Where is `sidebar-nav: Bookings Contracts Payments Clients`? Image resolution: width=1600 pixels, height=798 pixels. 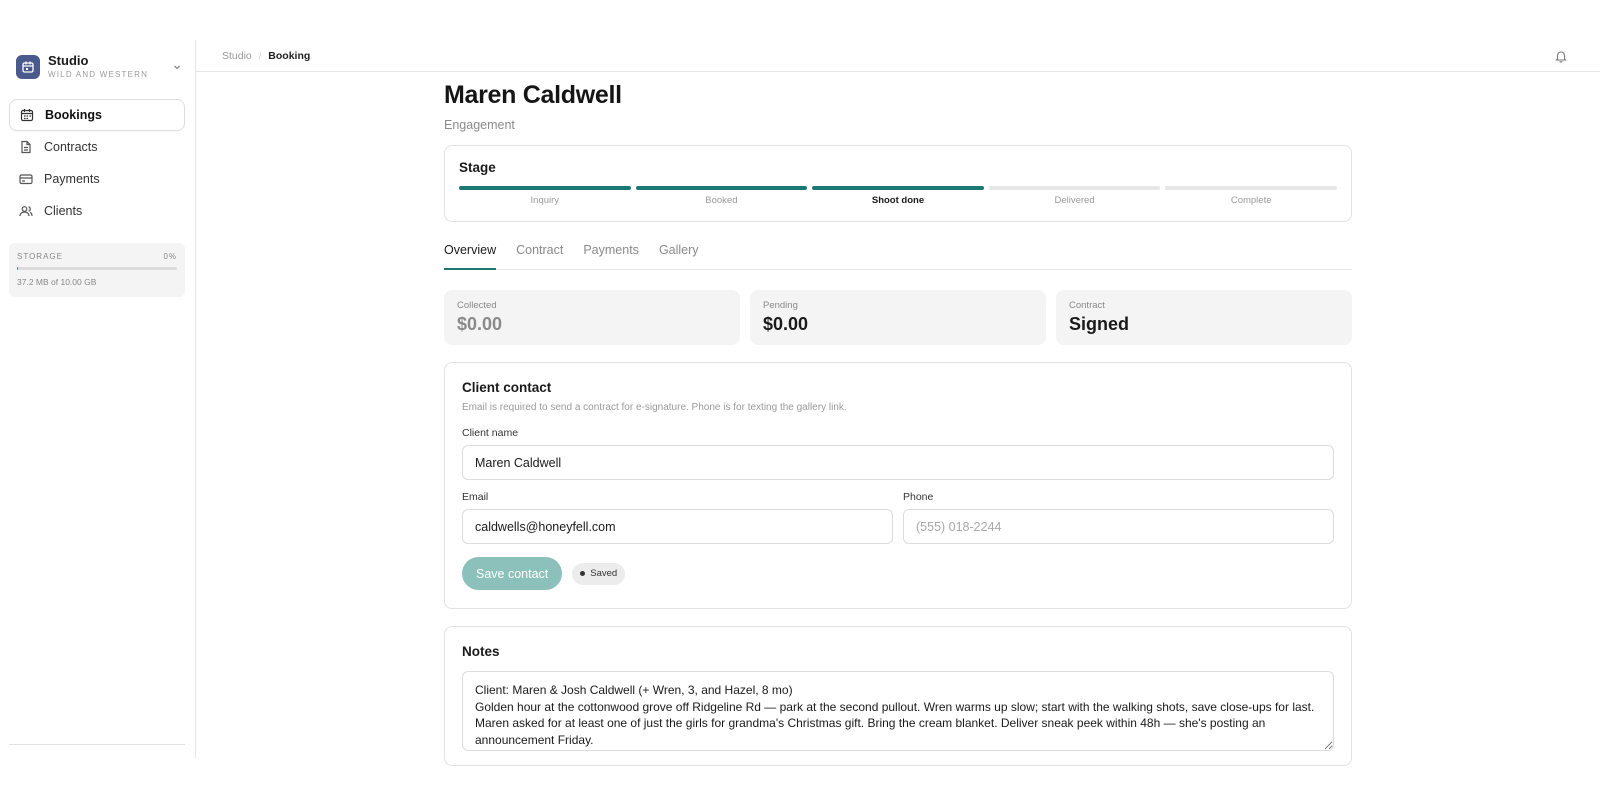
sidebar-nav: Bookings Contracts Payments Clients is located at coordinates (97, 163).